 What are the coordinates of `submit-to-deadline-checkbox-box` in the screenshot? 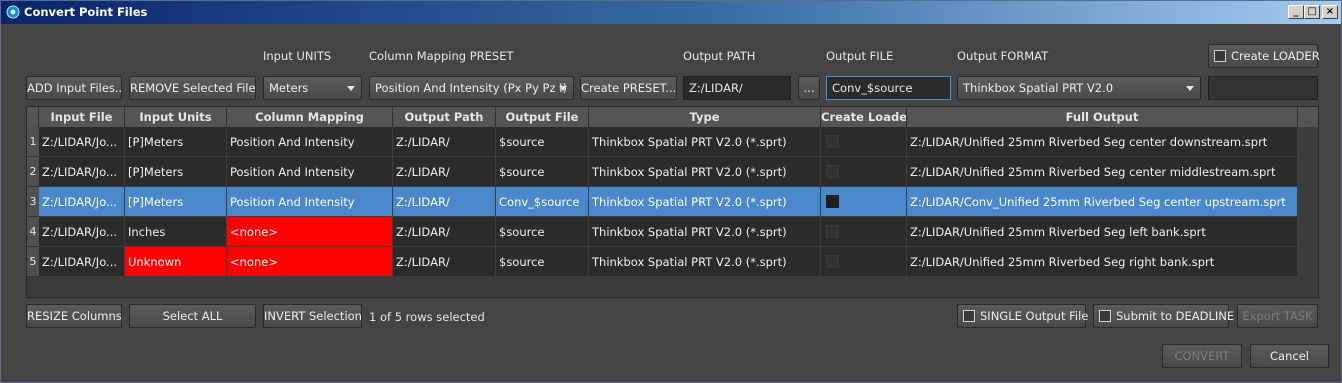 It's located at (1105, 316).